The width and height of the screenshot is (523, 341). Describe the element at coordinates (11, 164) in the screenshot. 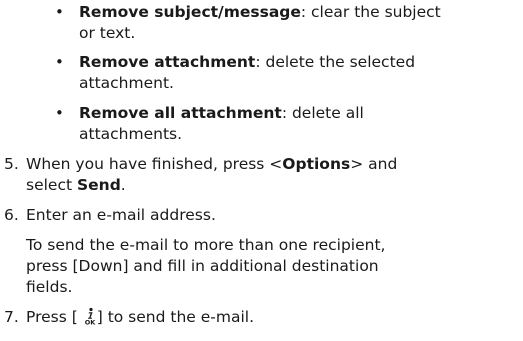

I see `step-number: 5.` at that location.